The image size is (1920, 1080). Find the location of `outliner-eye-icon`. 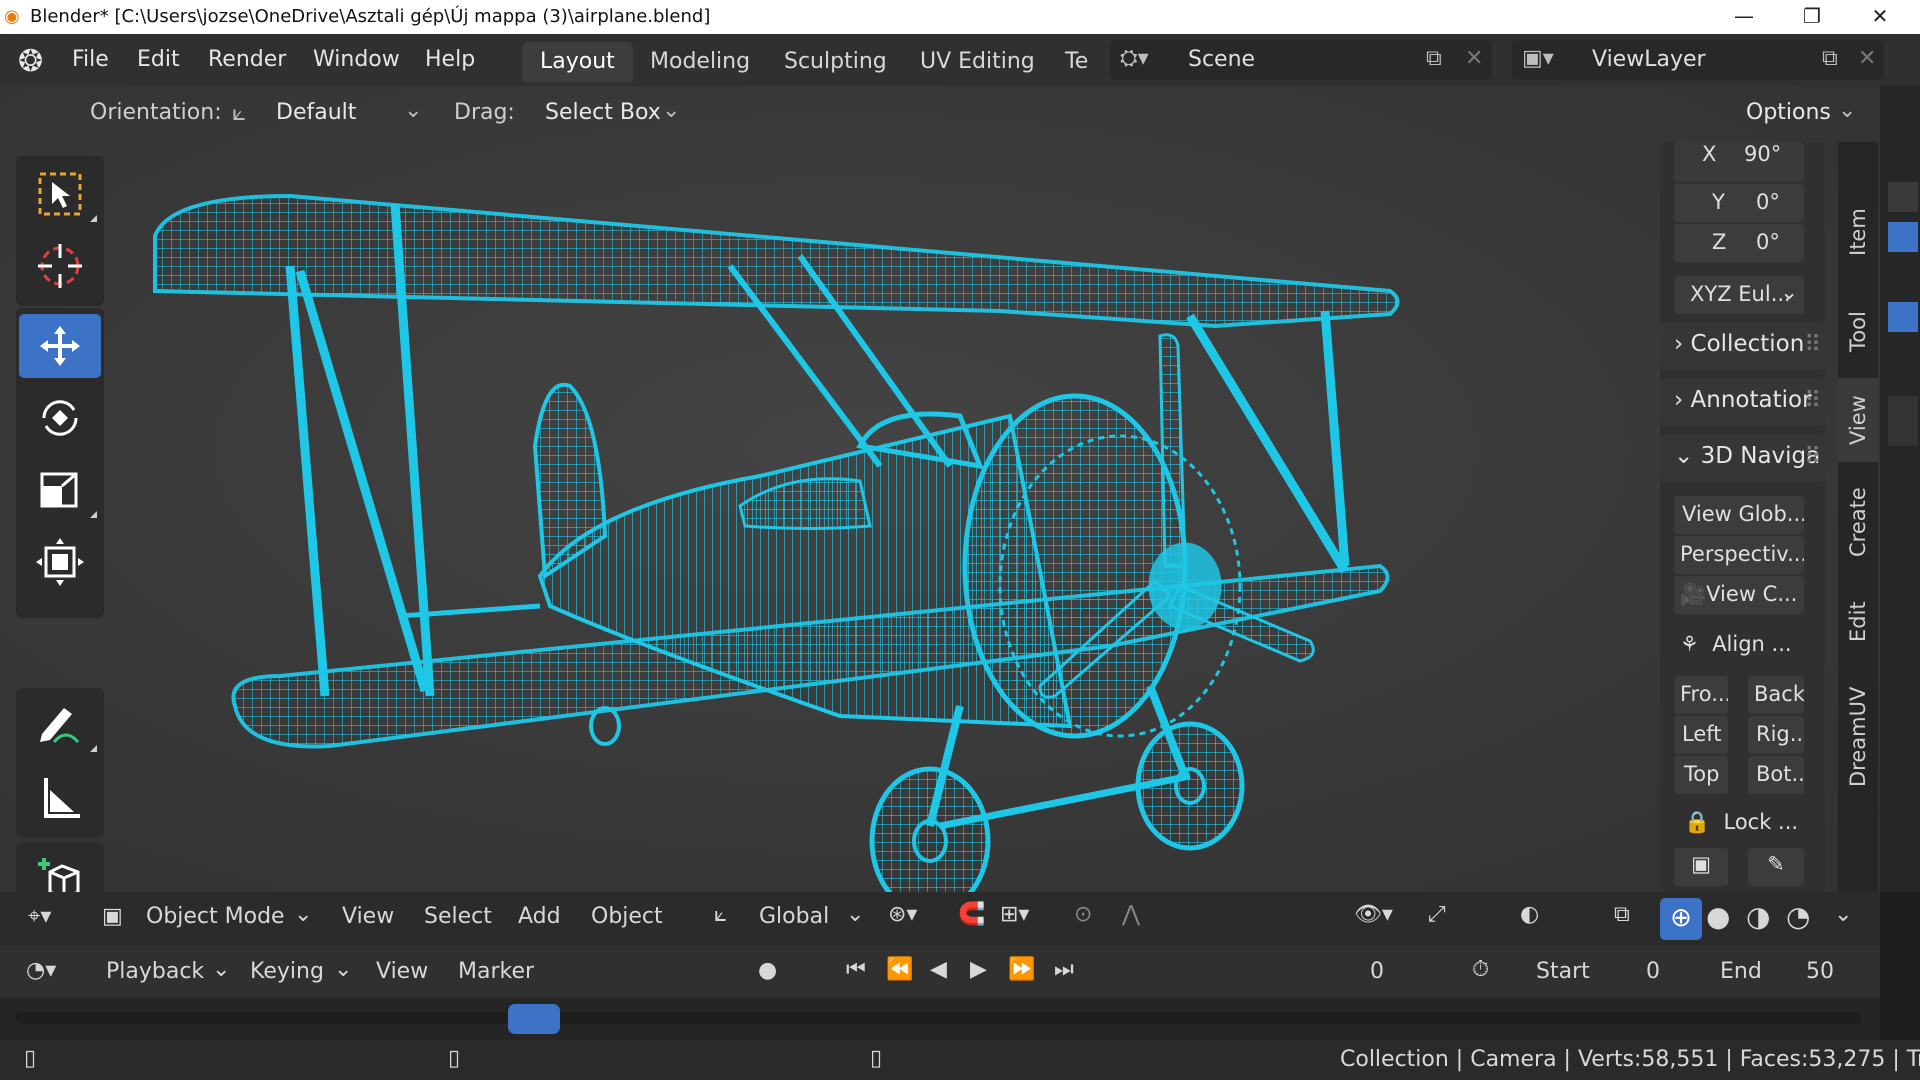

outliner-eye-icon is located at coordinates (1903, 197).